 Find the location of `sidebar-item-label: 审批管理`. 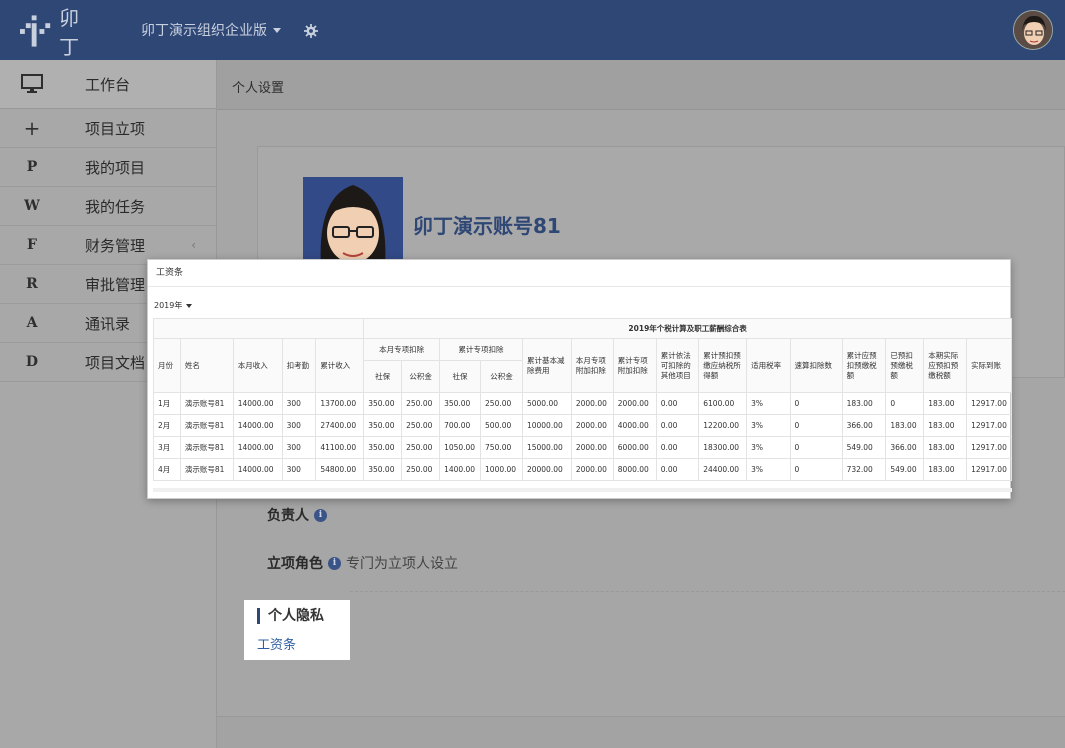

sidebar-item-label: 审批管理 is located at coordinates (115, 284).